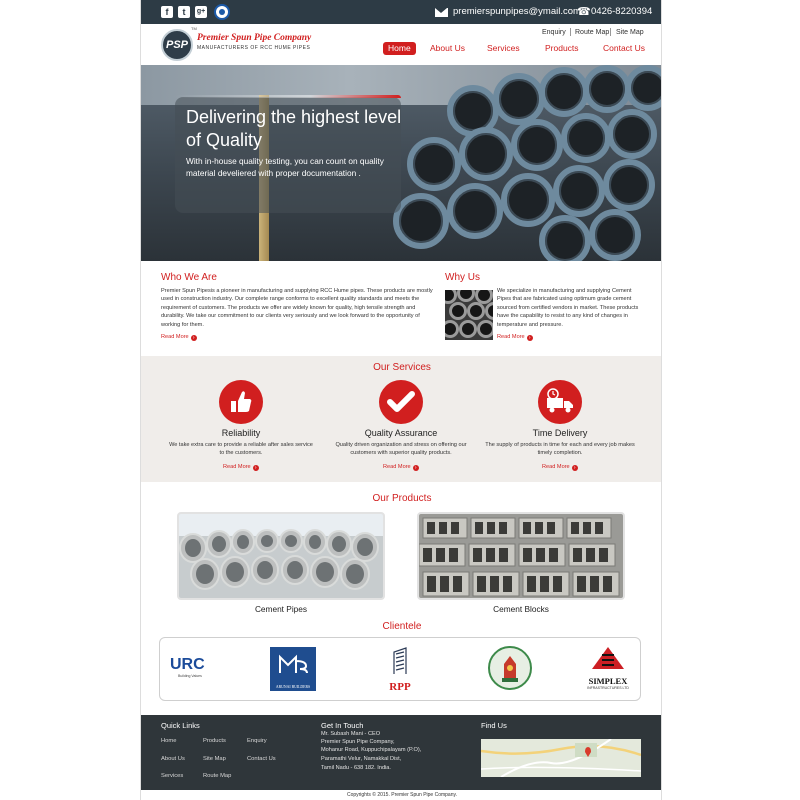 The image size is (800, 800). What do you see at coordinates (214, 759) in the screenshot?
I see `footer-link-site-map: Site Map` at bounding box center [214, 759].